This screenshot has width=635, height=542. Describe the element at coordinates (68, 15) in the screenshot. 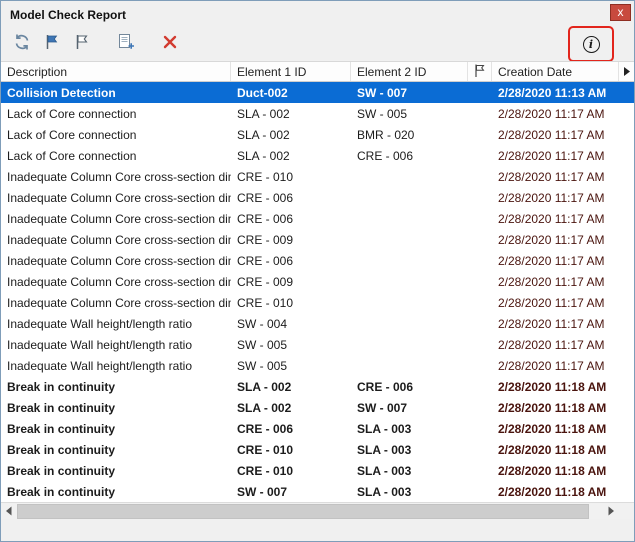

I see `window-title: Model Check Report` at that location.